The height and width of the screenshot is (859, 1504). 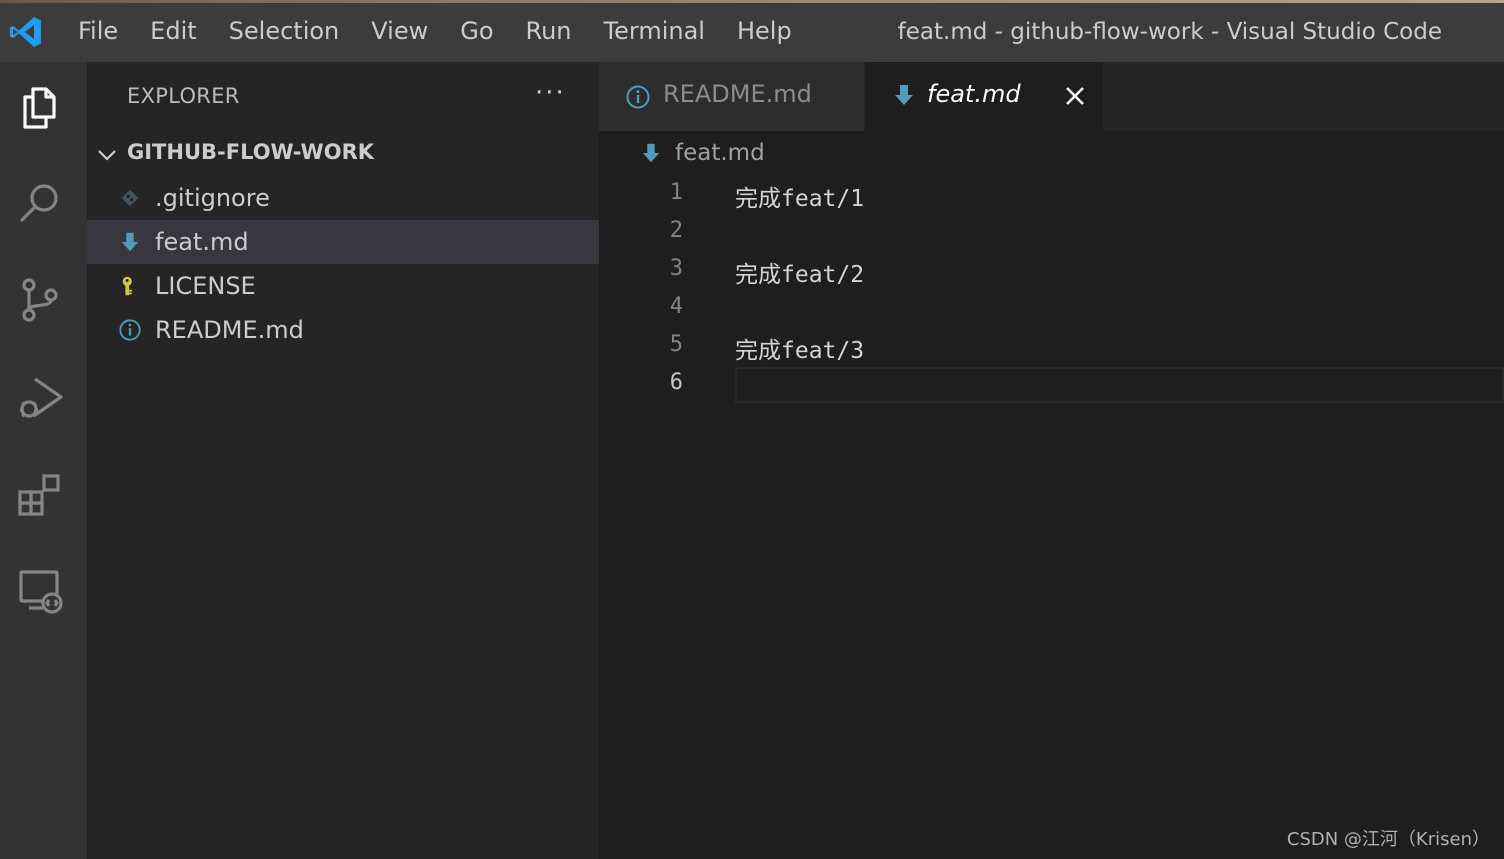 What do you see at coordinates (1051, 195) in the screenshot?
I see `code-line: 1 完成feat/1` at bounding box center [1051, 195].